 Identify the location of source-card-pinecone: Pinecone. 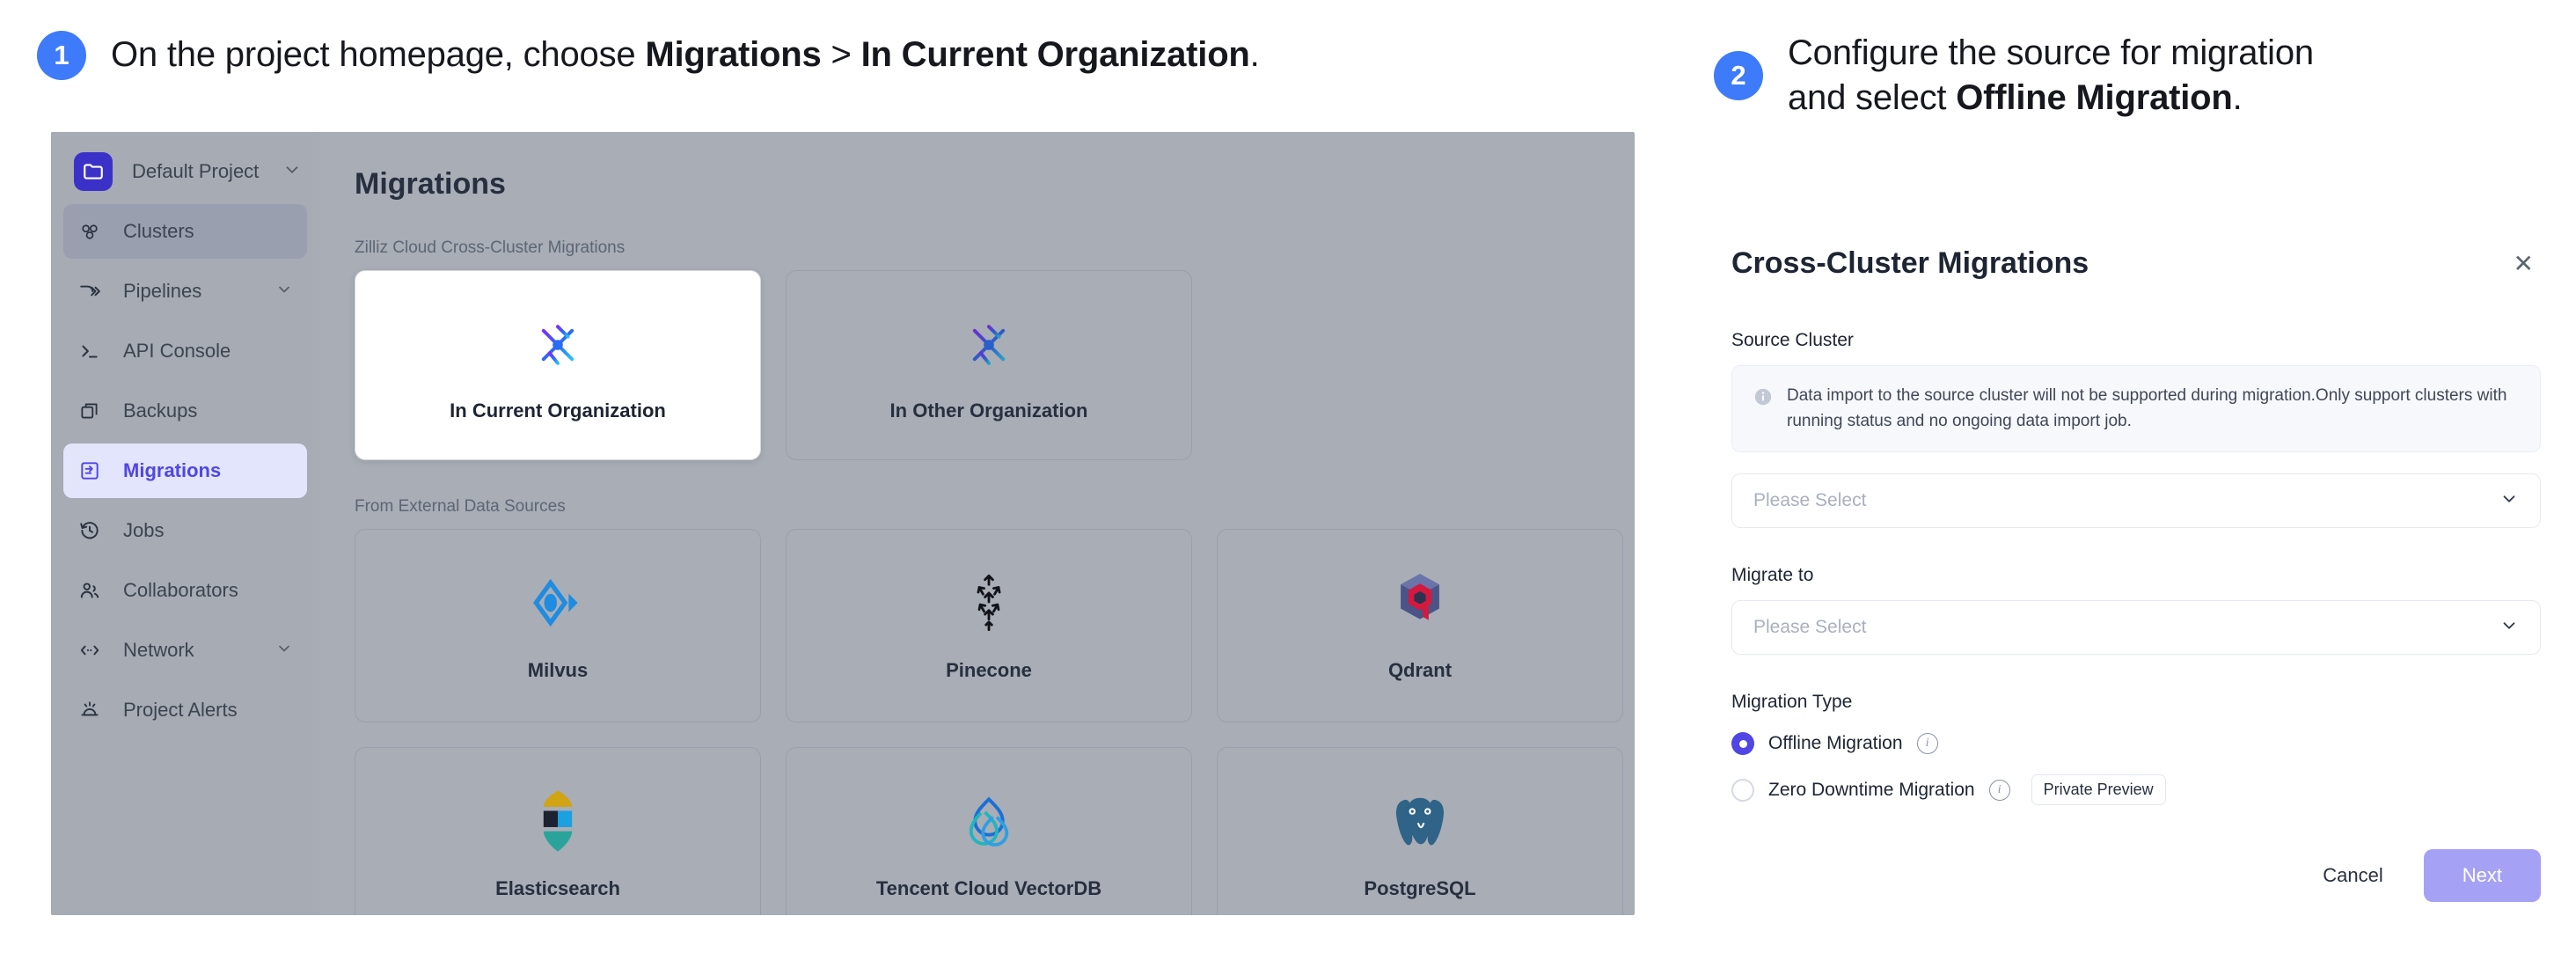
(989, 626).